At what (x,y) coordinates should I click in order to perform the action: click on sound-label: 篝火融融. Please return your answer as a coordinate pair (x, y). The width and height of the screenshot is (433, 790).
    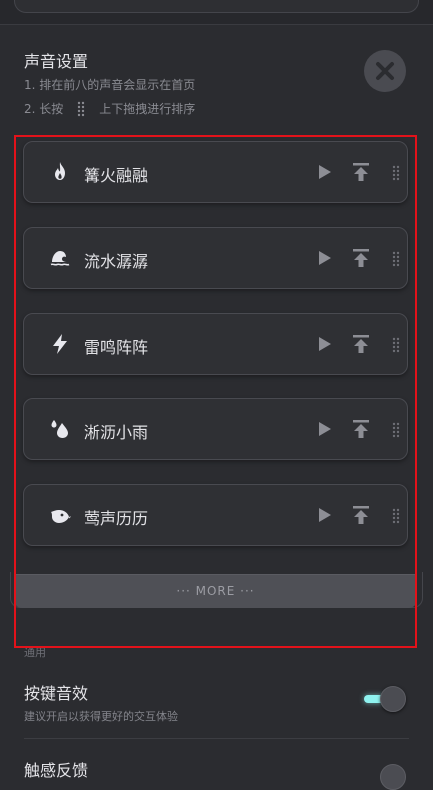
    Looking at the image, I should click on (116, 175).